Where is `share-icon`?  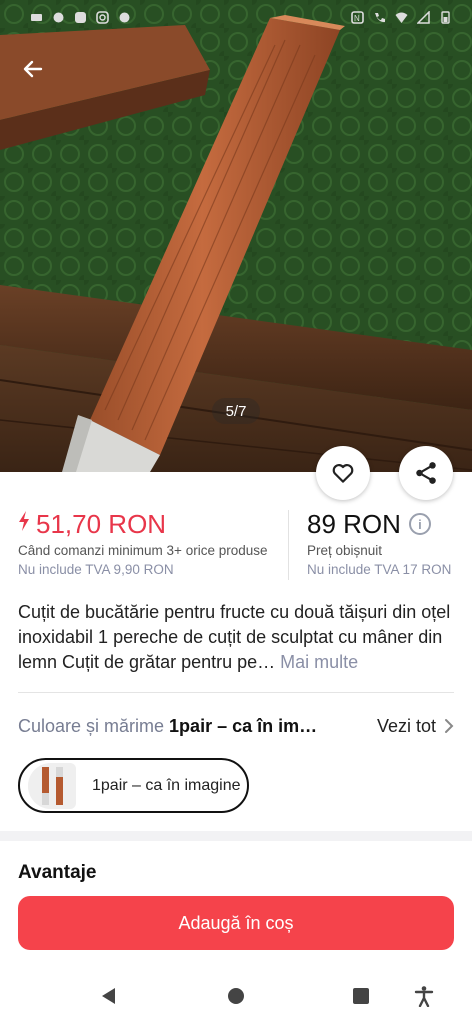
share-icon is located at coordinates (426, 473).